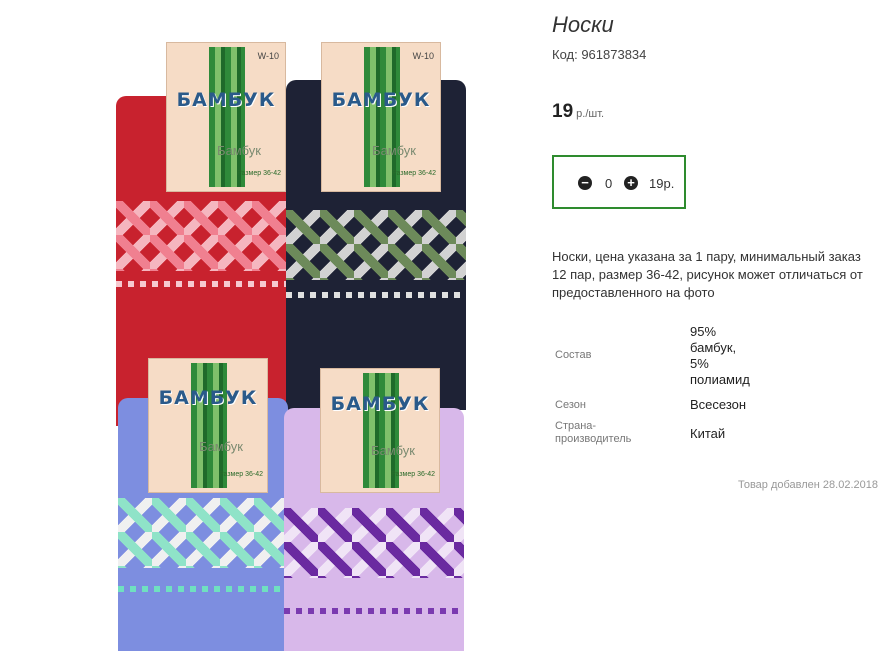  Describe the element at coordinates (573, 355) in the screenshot. I see `spec-label: Состав` at that location.